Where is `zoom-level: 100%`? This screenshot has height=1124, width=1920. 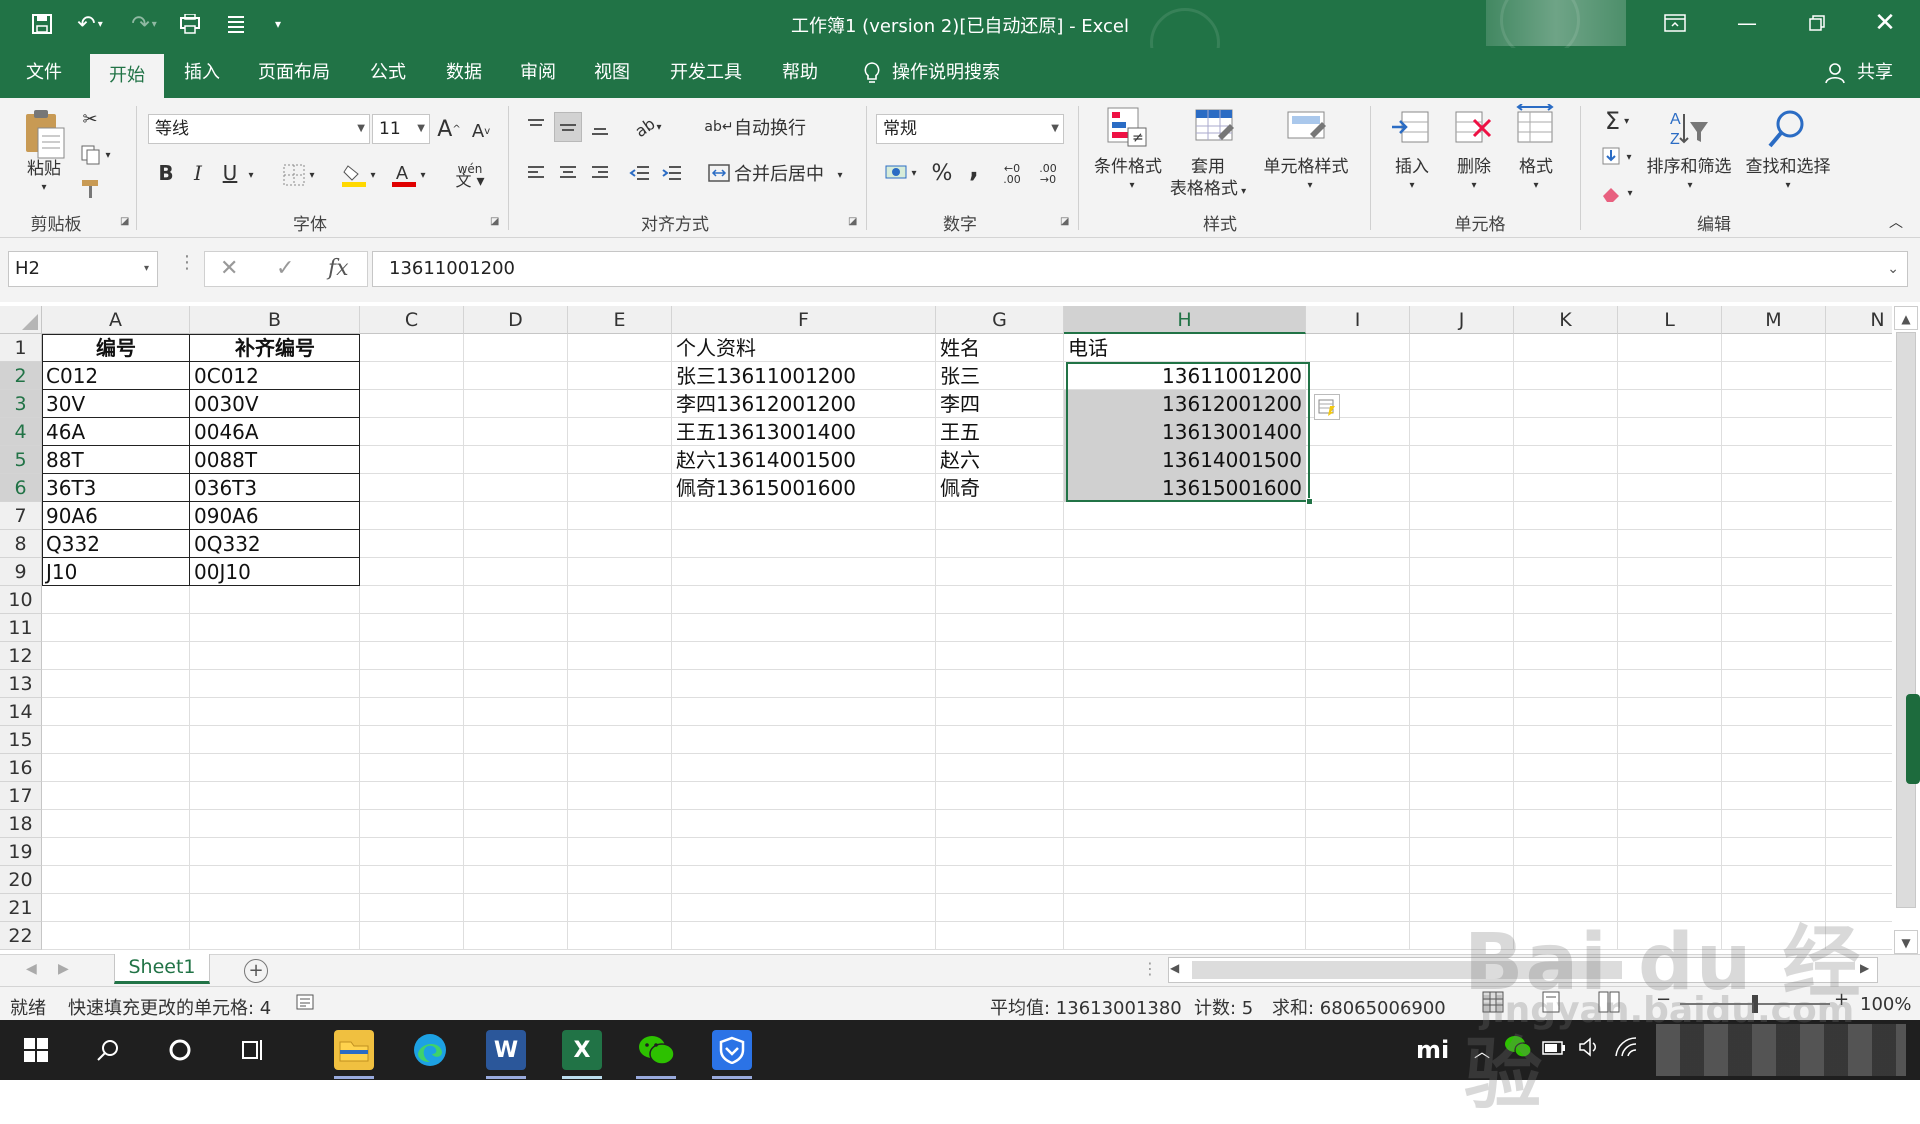 zoom-level: 100% is located at coordinates (1885, 1004).